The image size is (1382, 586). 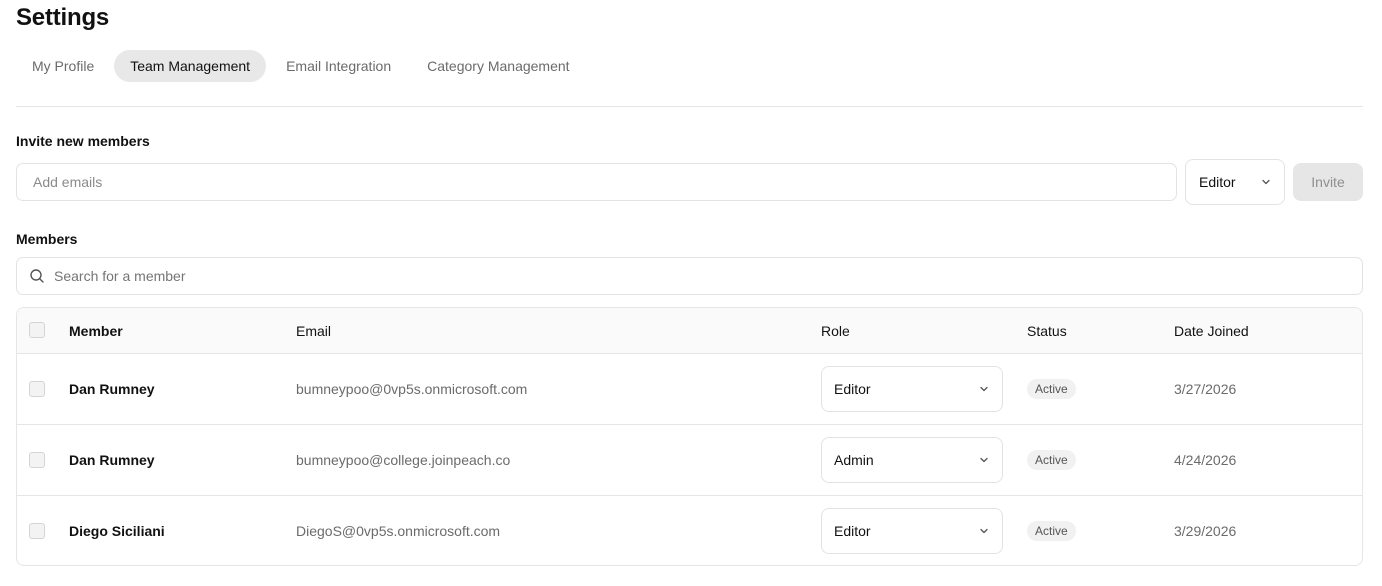 What do you see at coordinates (37, 276) in the screenshot?
I see `search-icon` at bounding box center [37, 276].